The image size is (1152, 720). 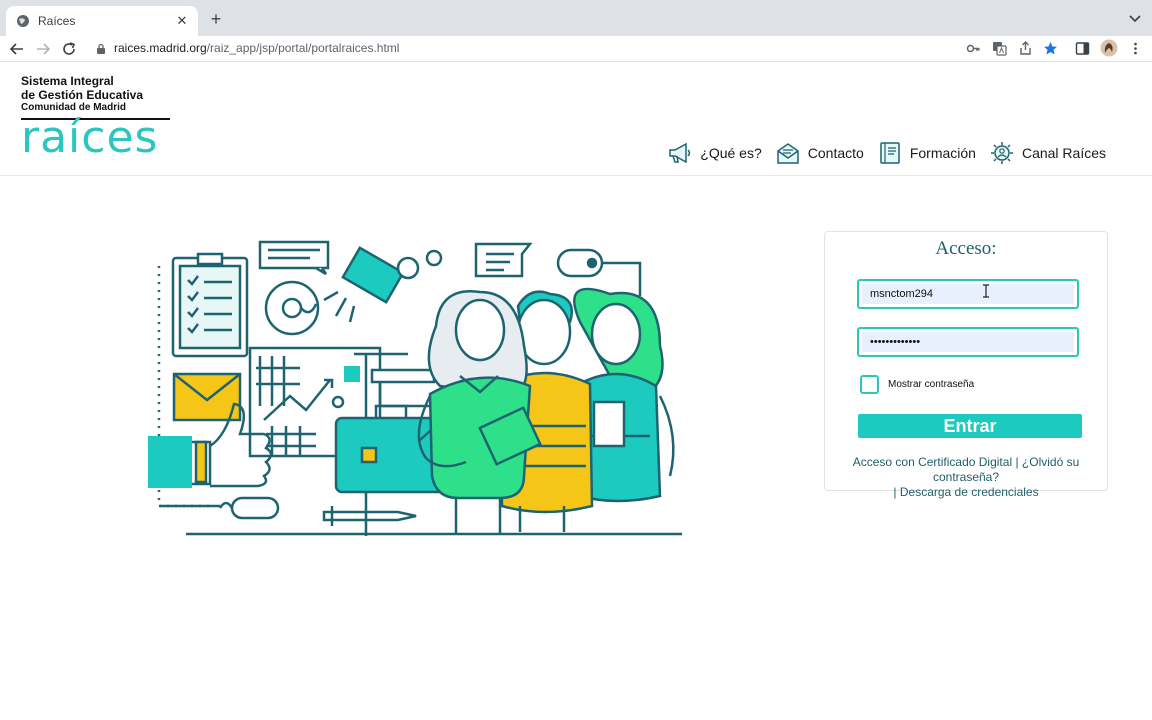 What do you see at coordinates (1001, 153) in the screenshot?
I see `network-gear-icon` at bounding box center [1001, 153].